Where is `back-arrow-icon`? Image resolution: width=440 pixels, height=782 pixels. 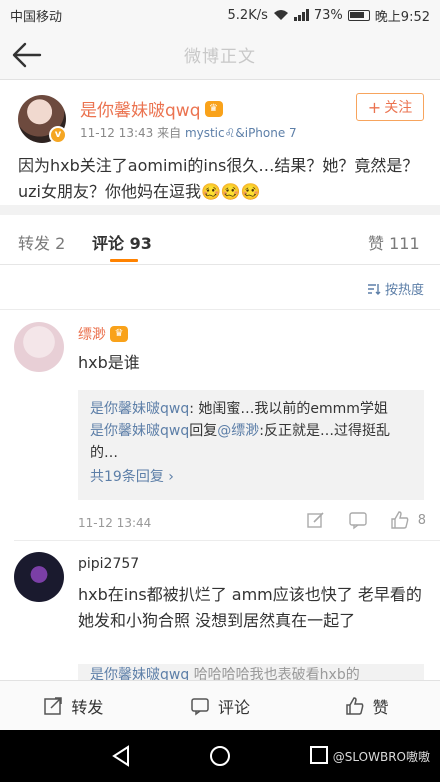
back-arrow-icon is located at coordinates (27, 55).